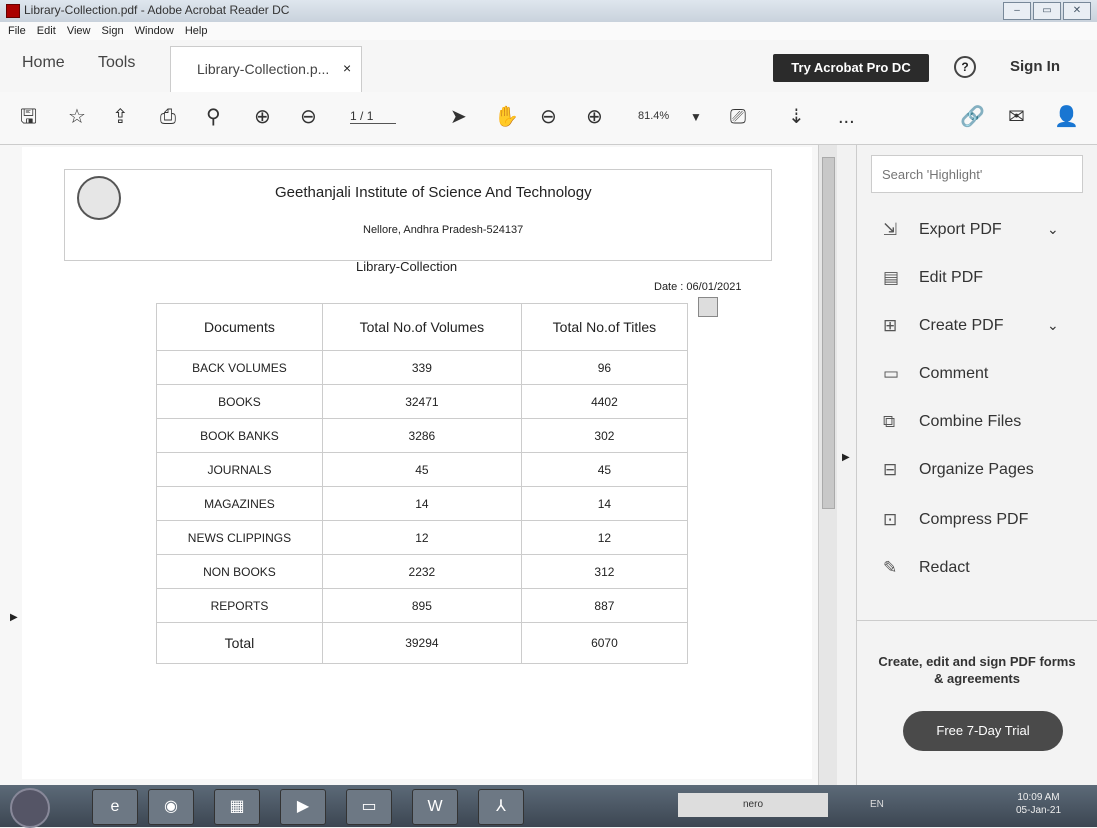 This screenshot has width=1097, height=828. I want to click on close-tab-icon: ×, so click(347, 68).